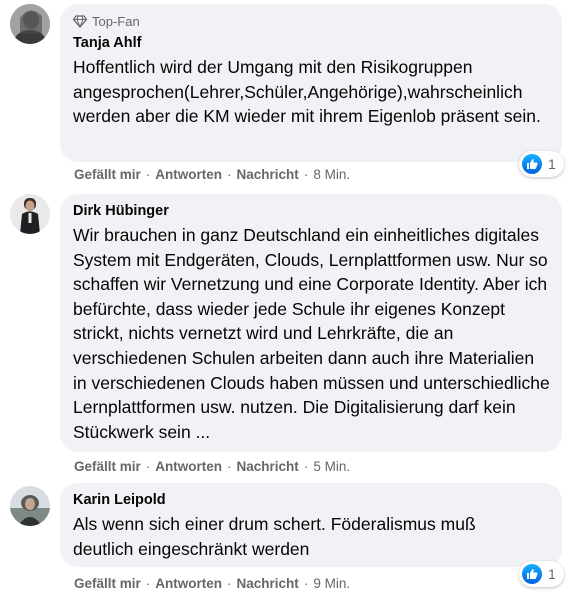 Image resolution: width=587 pixels, height=595 pixels. I want to click on comment-timestamp: 9 Min., so click(331, 583).